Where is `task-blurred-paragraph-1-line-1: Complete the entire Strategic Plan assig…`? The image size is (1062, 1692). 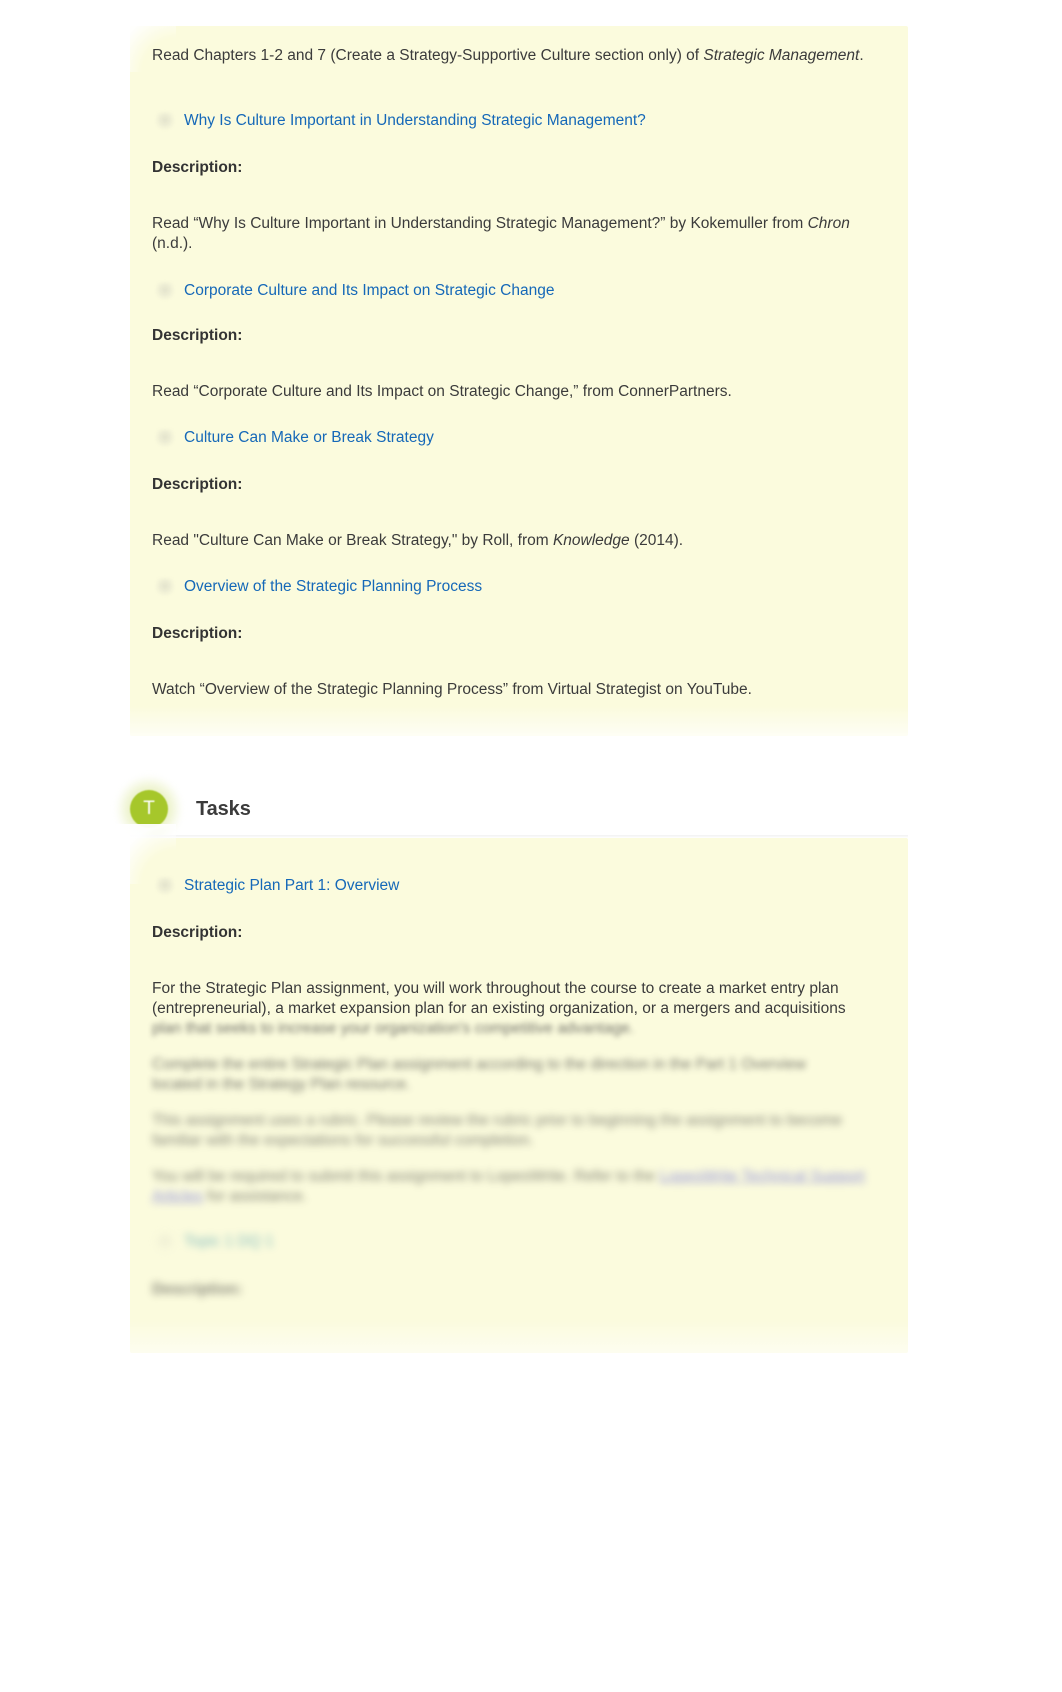
task-blurred-paragraph-1-line-1: Complete the entire Strategic Plan assig… is located at coordinates (479, 1064).